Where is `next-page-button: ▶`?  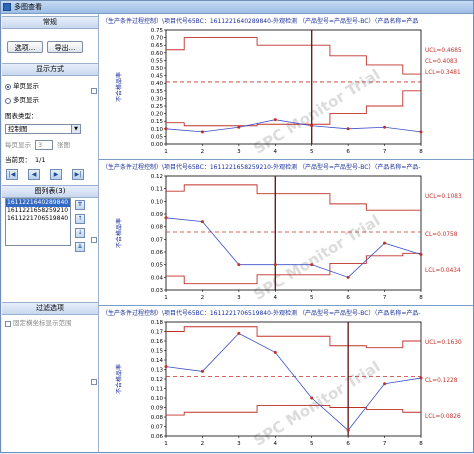
next-page-button: ▶ is located at coordinates (56, 174).